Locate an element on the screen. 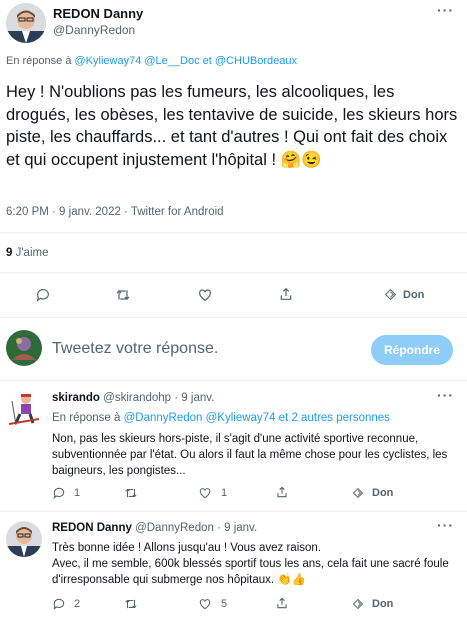 The height and width of the screenshot is (619, 467). author-name: REDON Danny is located at coordinates (98, 13).